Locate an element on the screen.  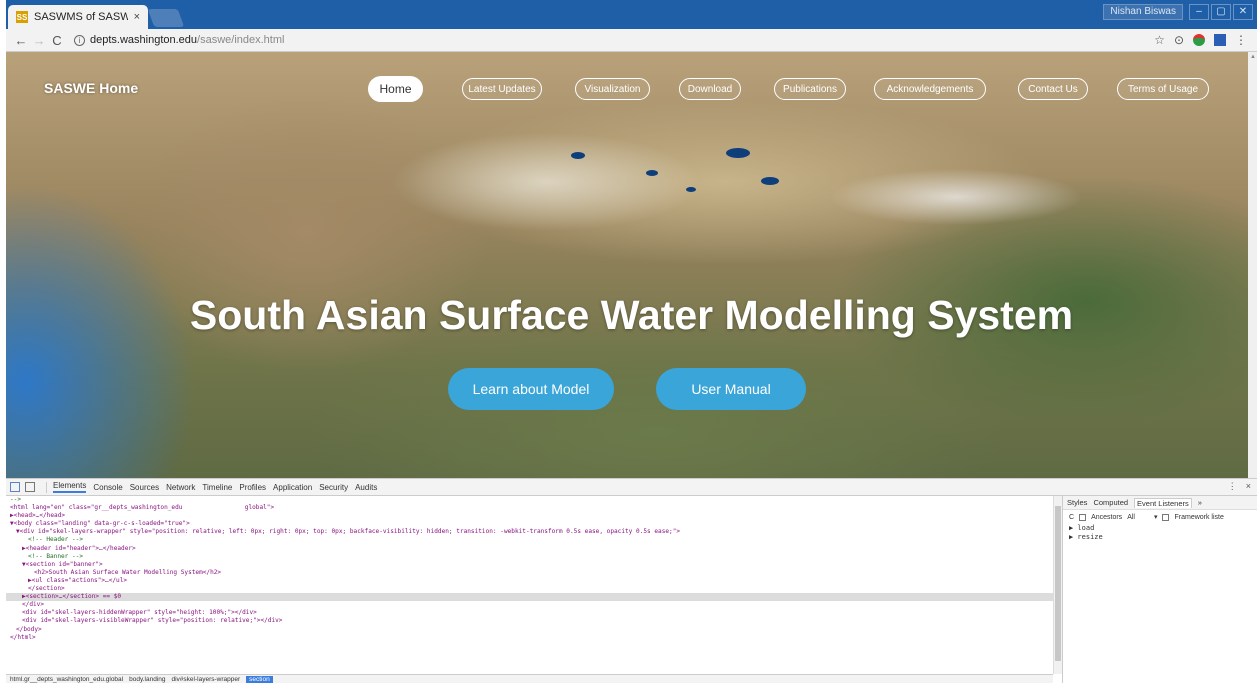
nav-latest-updates: Latest Updates is located at coordinates (502, 89).